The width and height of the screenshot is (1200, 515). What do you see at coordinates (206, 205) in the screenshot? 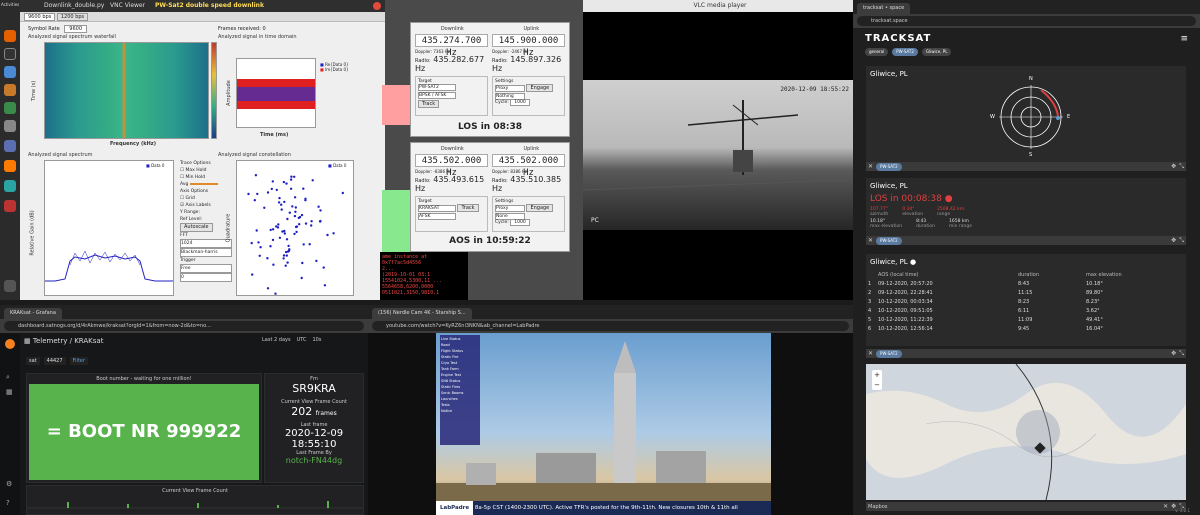
I see `axis-labels-checkbox: ☑ Axis Labels` at bounding box center [206, 205].